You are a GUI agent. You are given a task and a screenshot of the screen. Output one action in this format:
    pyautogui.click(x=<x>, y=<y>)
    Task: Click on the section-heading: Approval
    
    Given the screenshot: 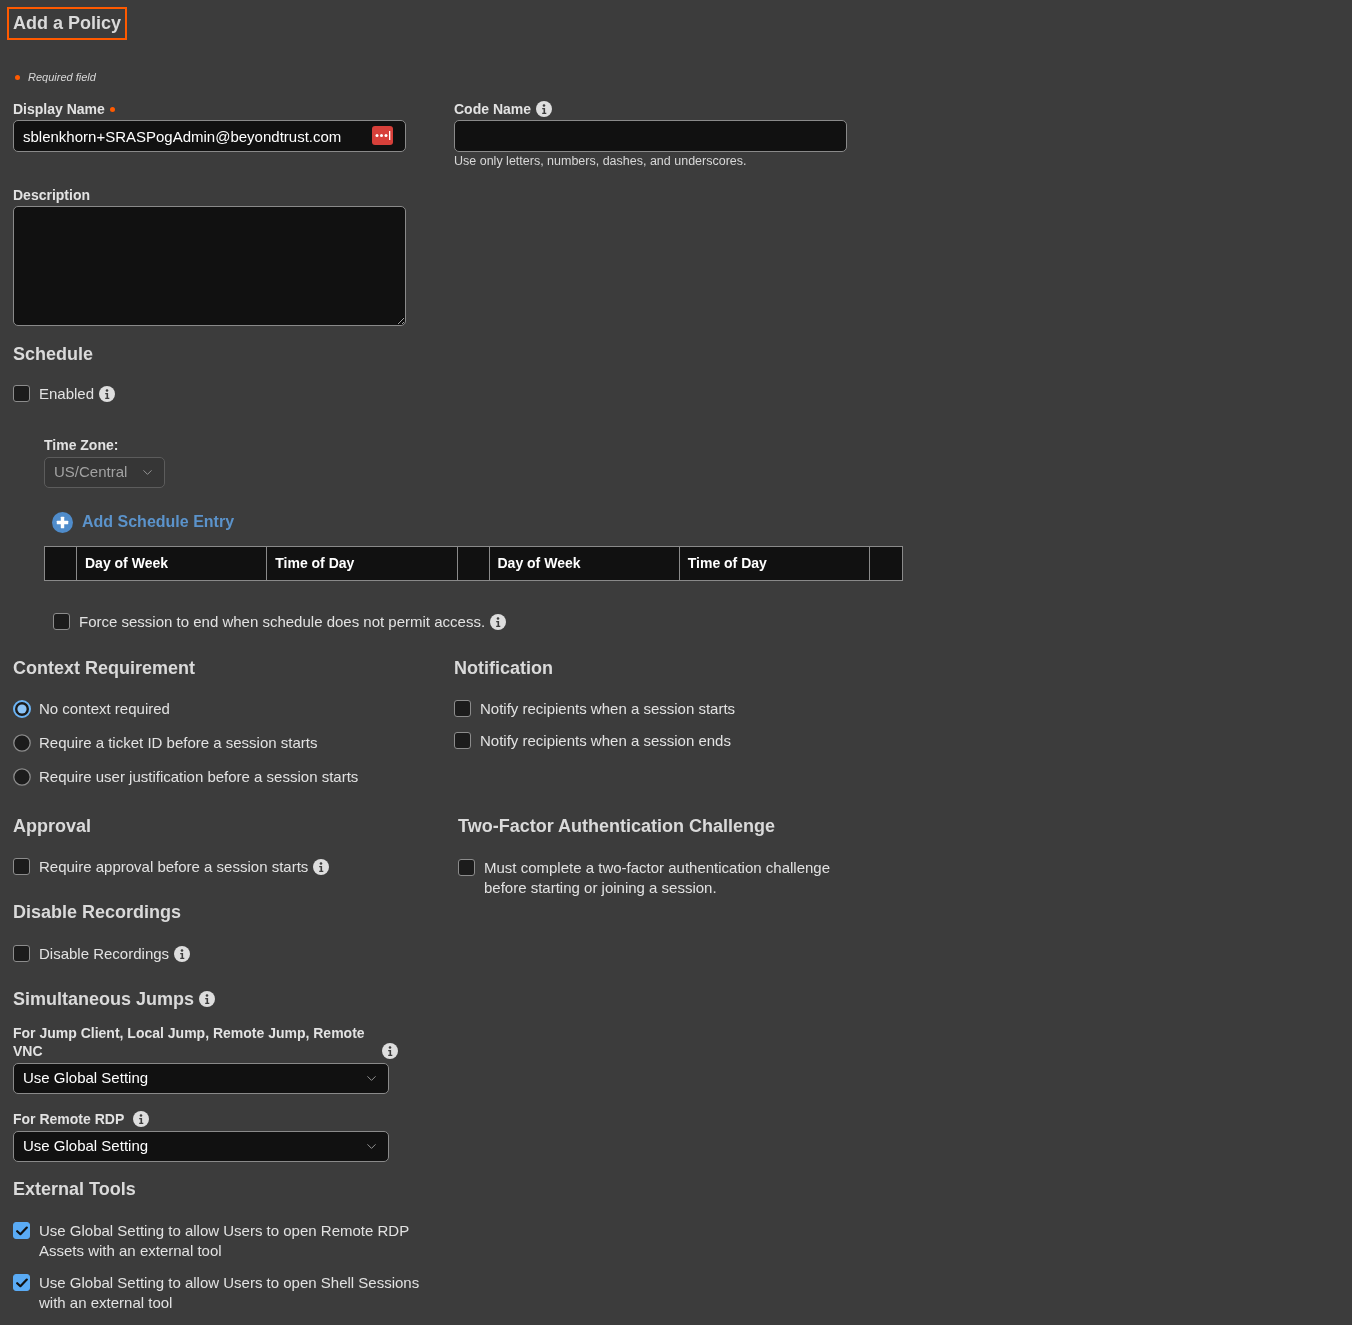 What is the action you would take?
    pyautogui.click(x=52, y=826)
    